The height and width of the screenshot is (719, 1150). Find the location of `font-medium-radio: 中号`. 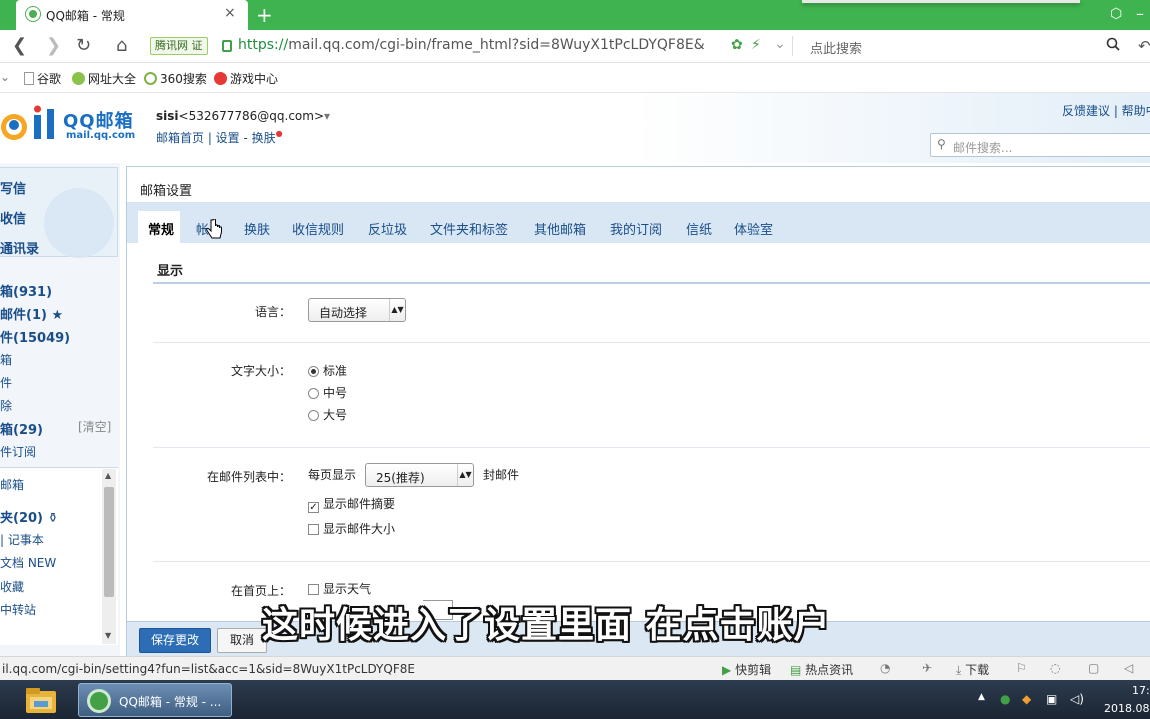

font-medium-radio: 中号 is located at coordinates (327, 392).